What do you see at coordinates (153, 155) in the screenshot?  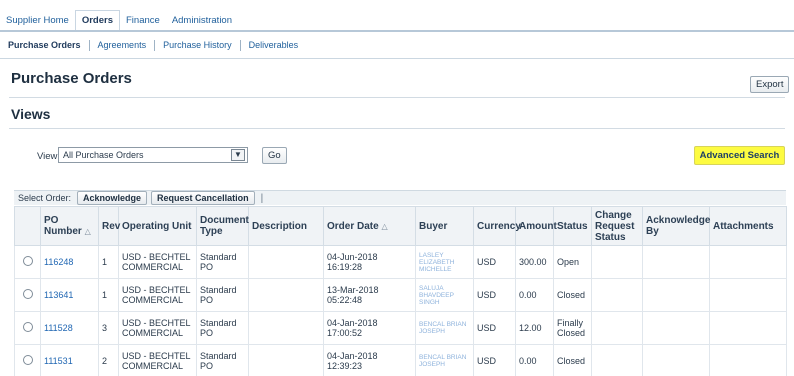 I see `view-select: All Purchase Orders ▼` at bounding box center [153, 155].